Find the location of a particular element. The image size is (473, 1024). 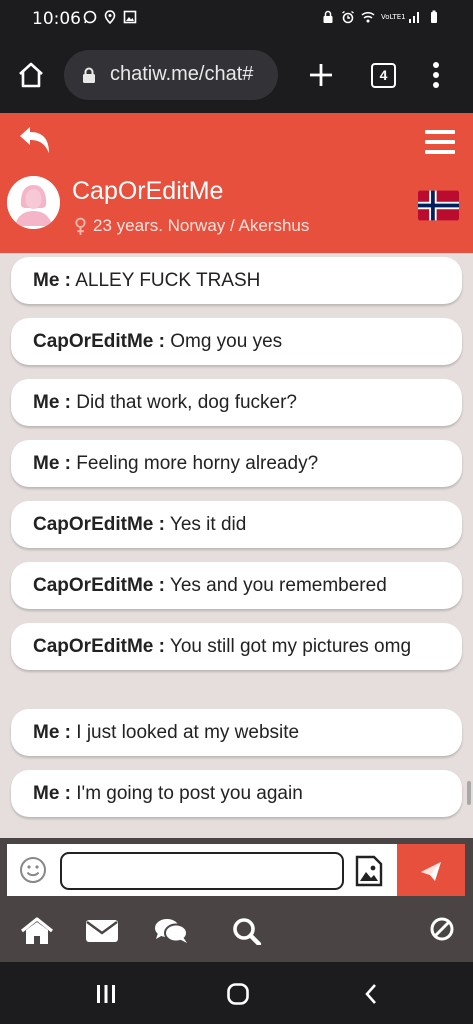

emoji-icon is located at coordinates (33, 870).